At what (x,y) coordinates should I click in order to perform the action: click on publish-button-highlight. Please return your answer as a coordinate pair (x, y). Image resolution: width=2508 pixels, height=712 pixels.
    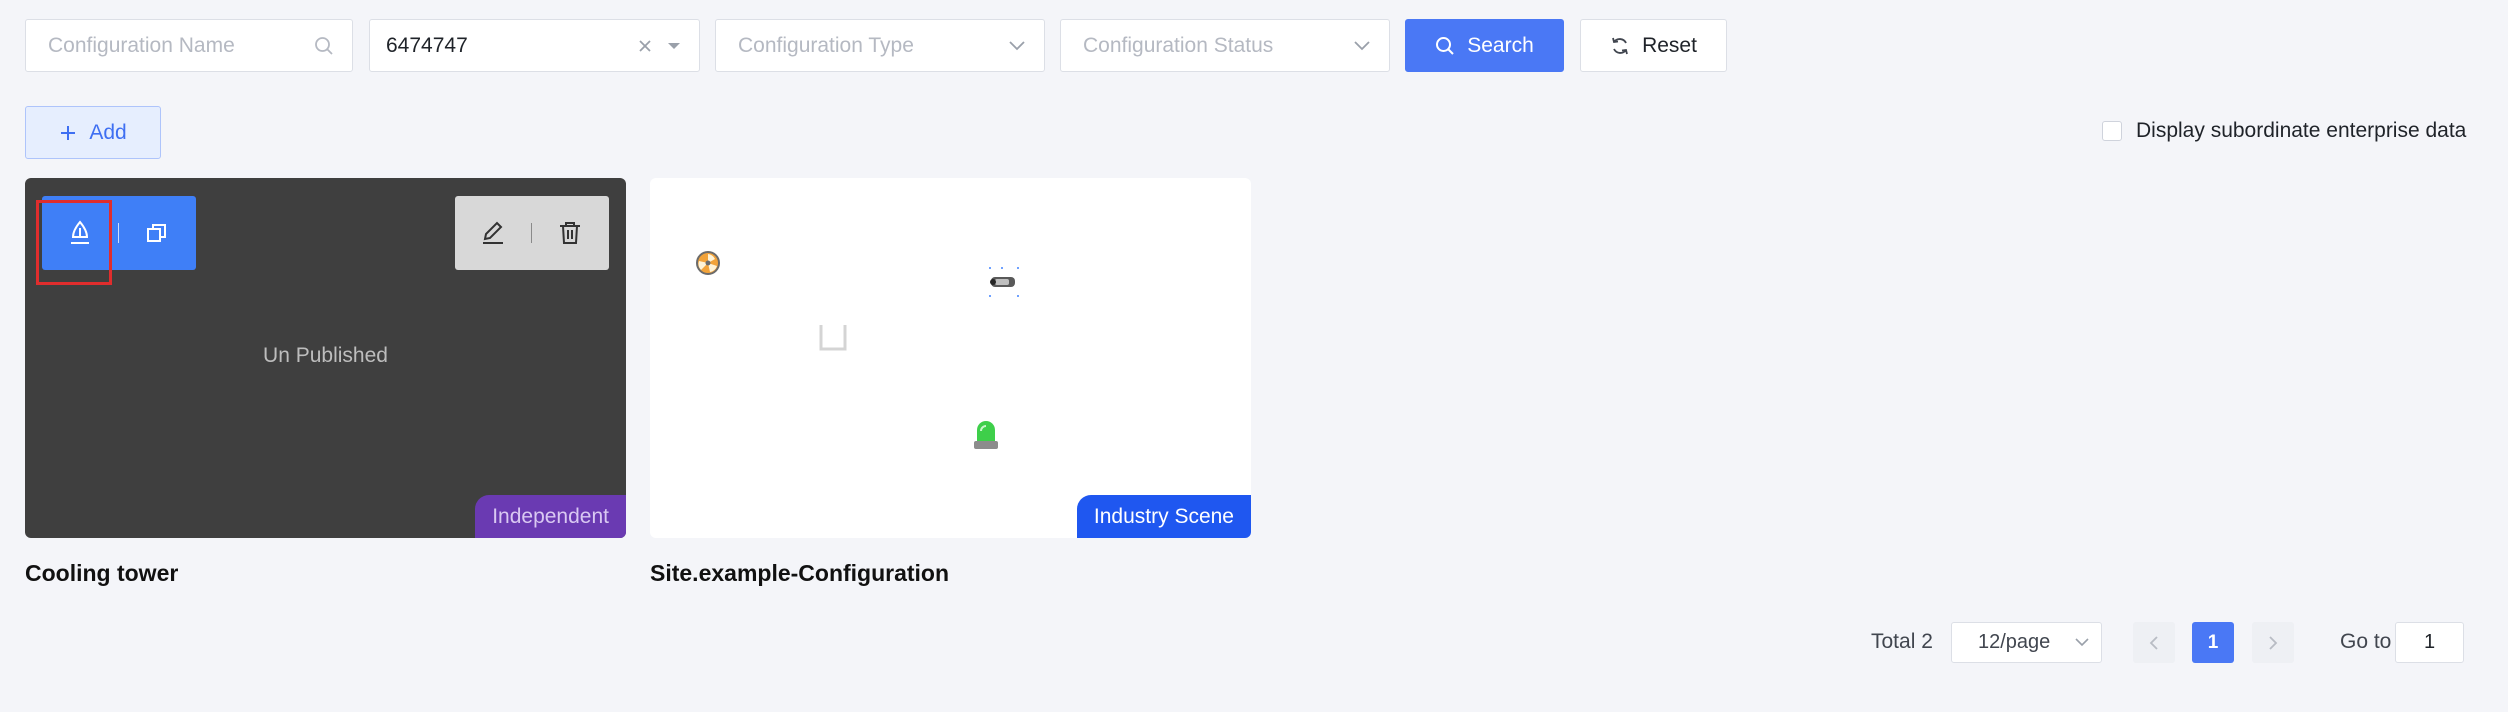
    Looking at the image, I should click on (74, 242).